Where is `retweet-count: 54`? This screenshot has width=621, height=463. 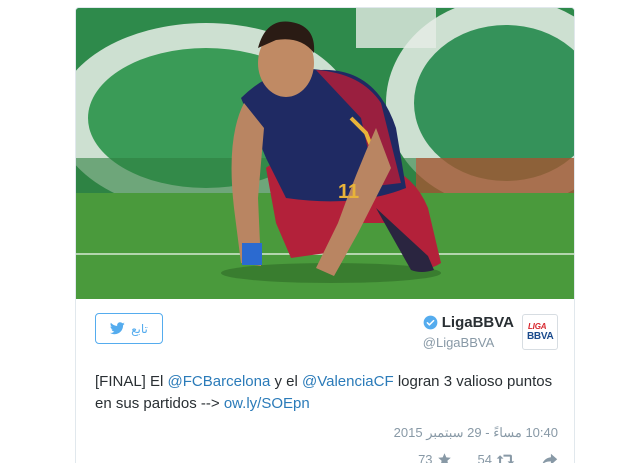 retweet-count: 54 is located at coordinates (484, 457).